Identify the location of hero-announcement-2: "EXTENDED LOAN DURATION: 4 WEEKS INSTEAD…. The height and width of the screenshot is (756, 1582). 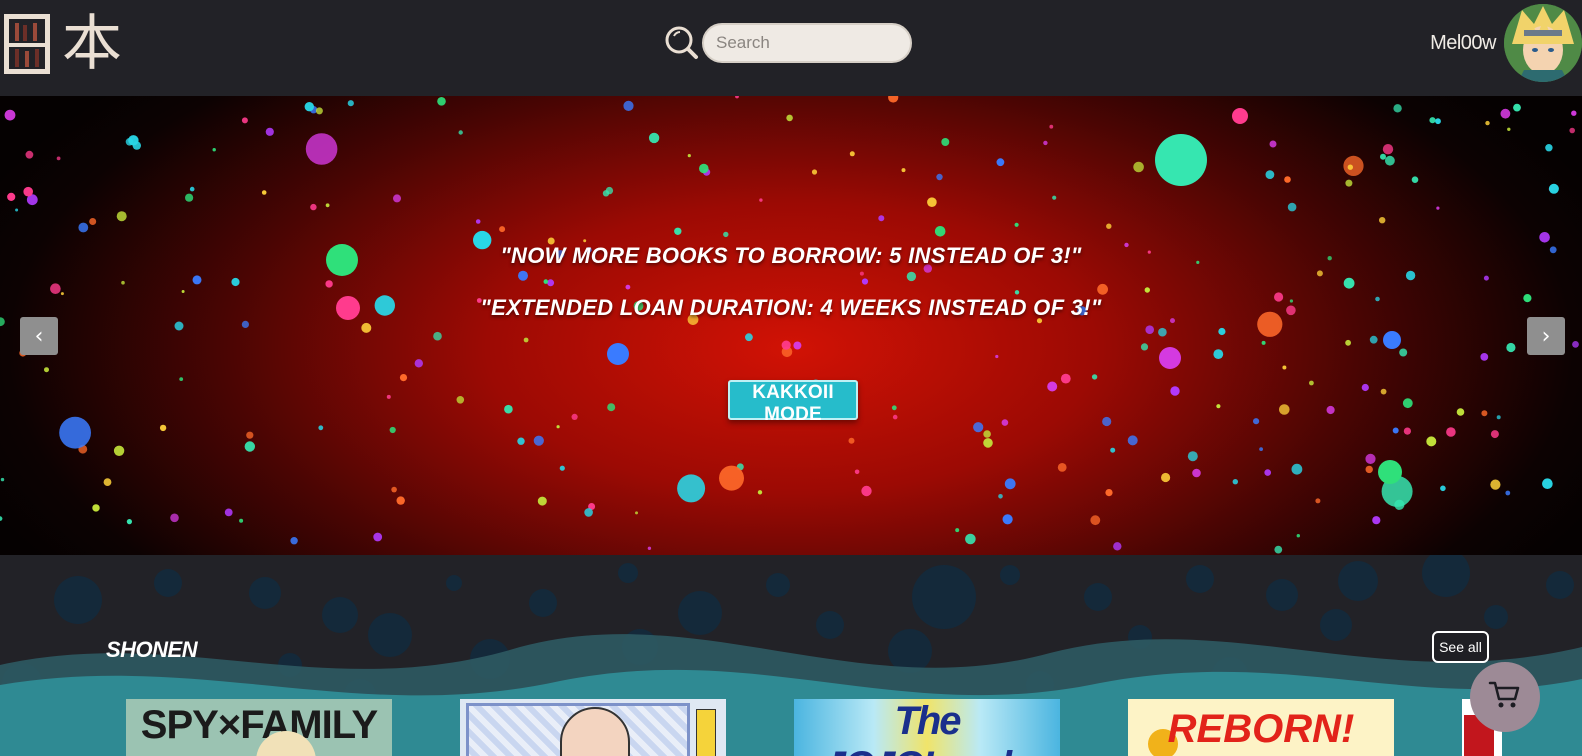
(791, 307).